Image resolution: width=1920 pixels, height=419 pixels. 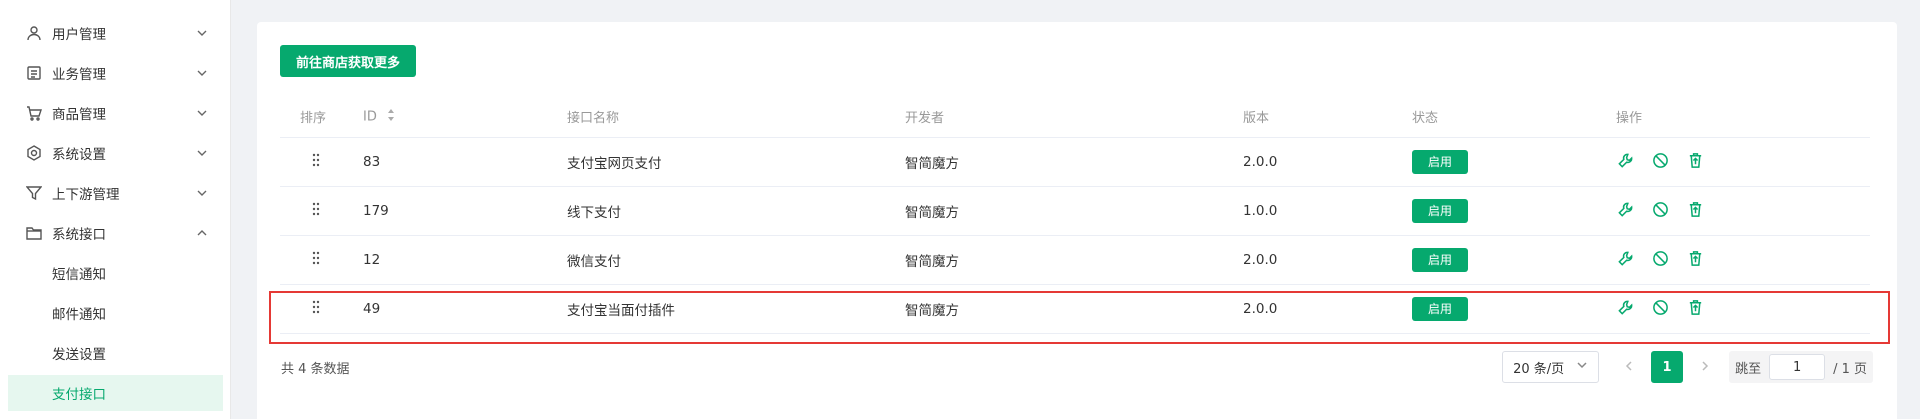 What do you see at coordinates (34, 113) in the screenshot?
I see `cart-icon` at bounding box center [34, 113].